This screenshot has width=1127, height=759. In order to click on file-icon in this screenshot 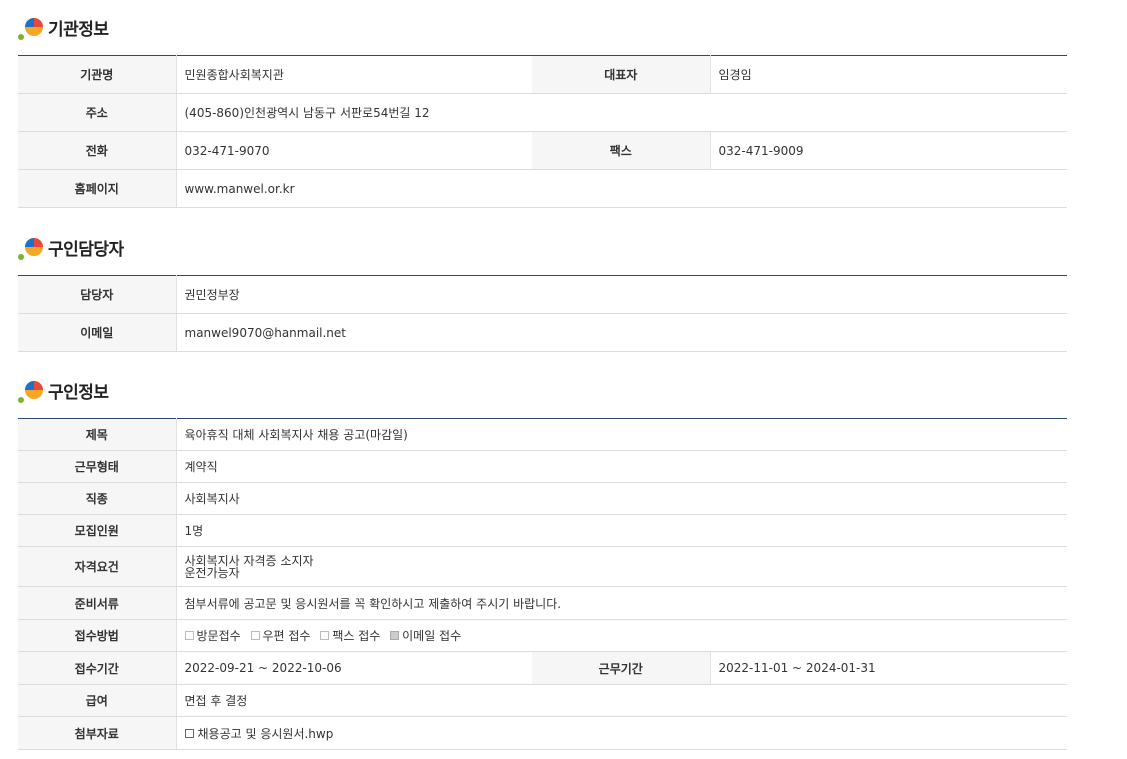, I will do `click(189, 733)`.